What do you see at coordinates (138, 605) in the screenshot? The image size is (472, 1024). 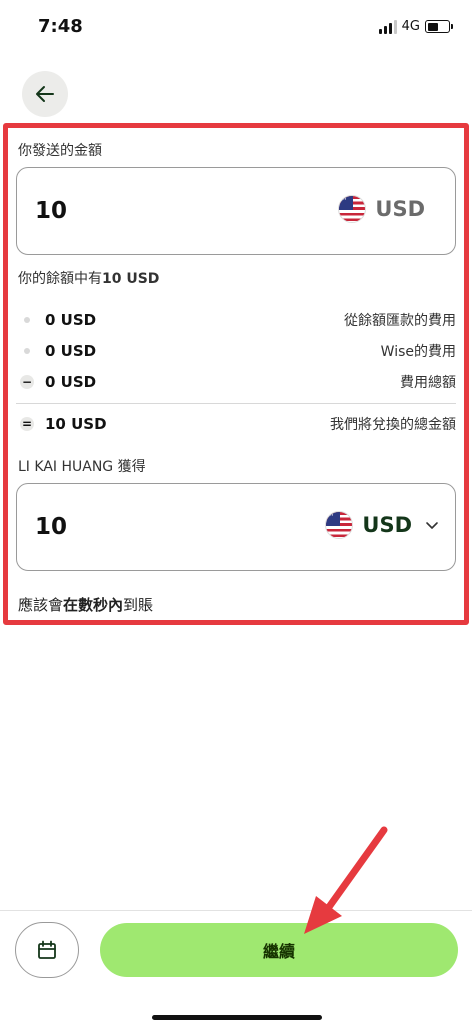 I see `arrival-suffix: 到賬` at bounding box center [138, 605].